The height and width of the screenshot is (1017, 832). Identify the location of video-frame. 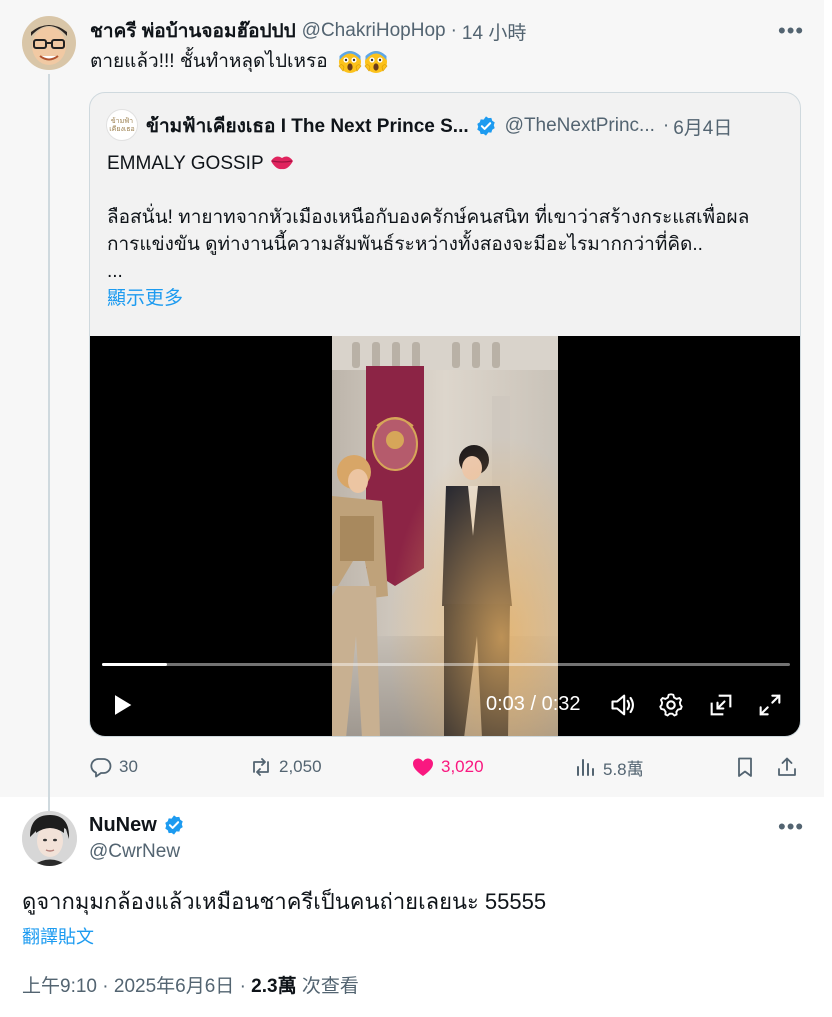
(445, 536).